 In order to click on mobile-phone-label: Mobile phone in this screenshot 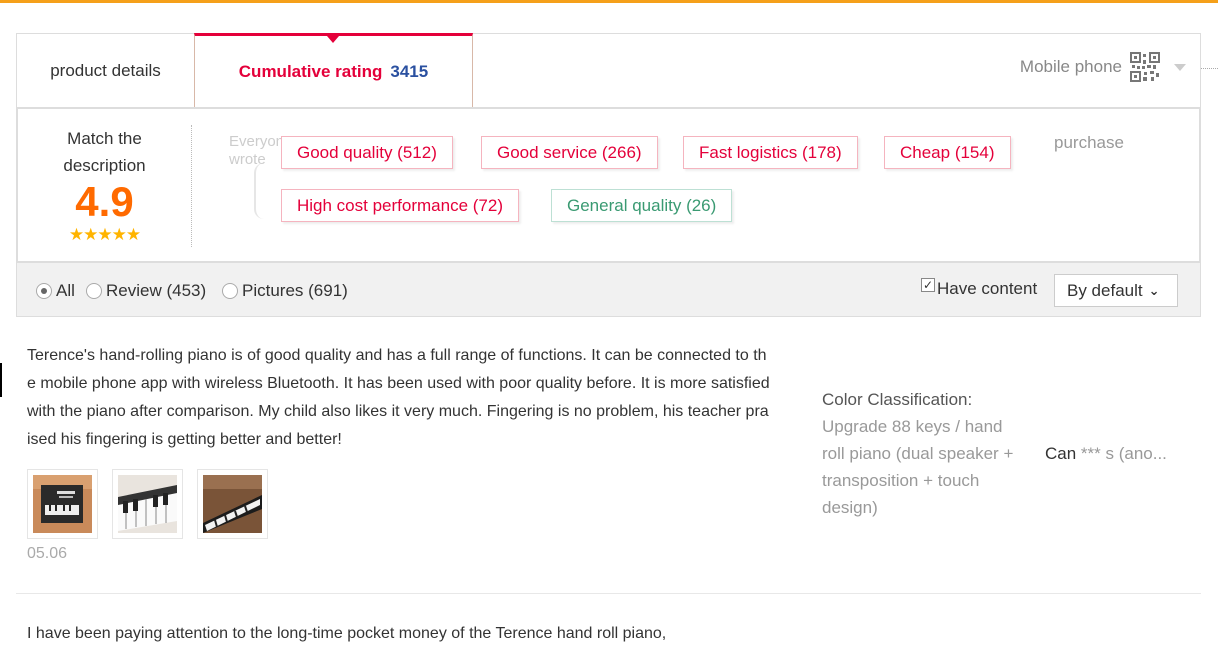, I will do `click(1070, 66)`.